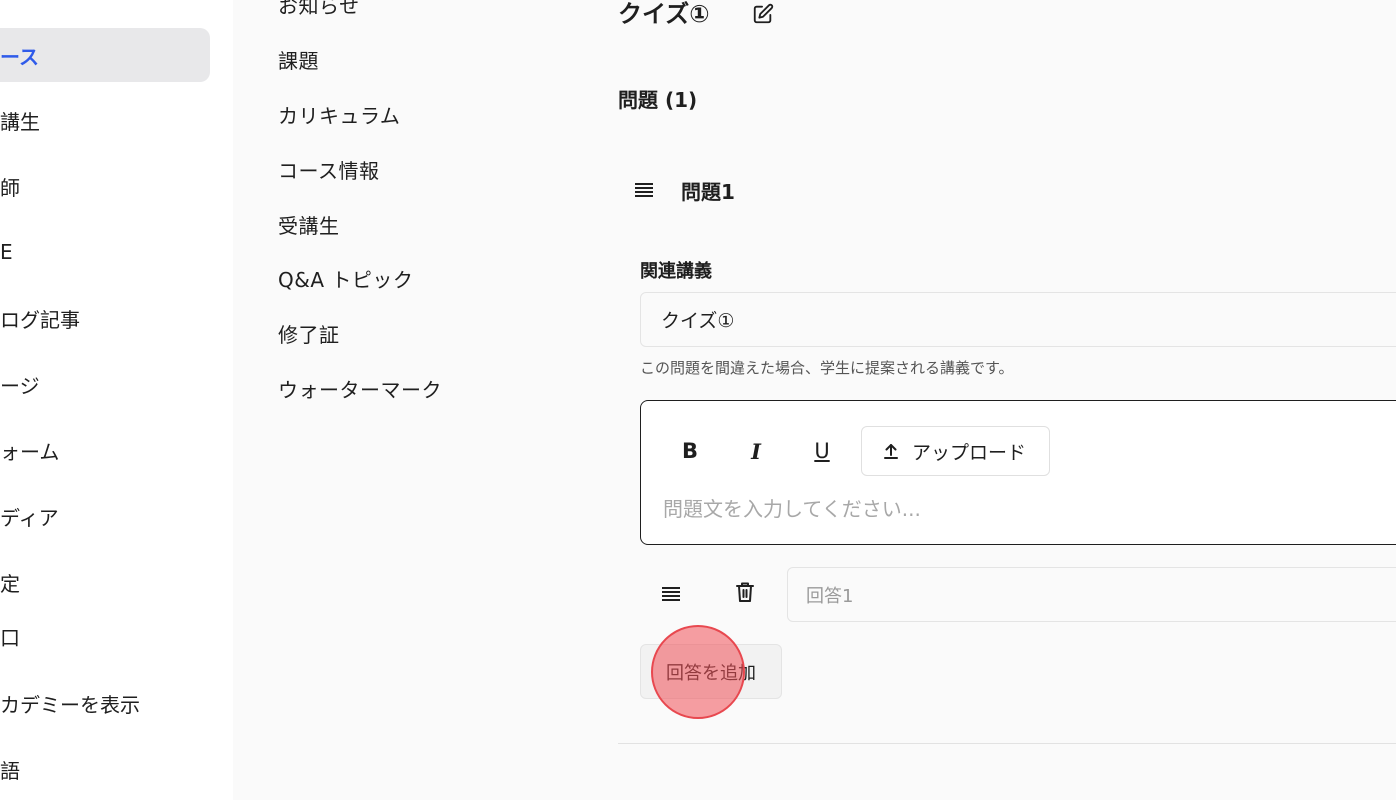  I want to click on questions-heading: 問題 (1), so click(658, 100).